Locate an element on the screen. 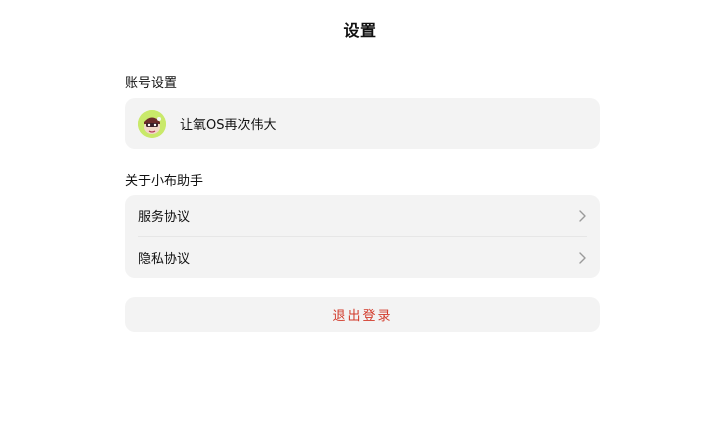  cartoon-avatar-icon is located at coordinates (152, 123).